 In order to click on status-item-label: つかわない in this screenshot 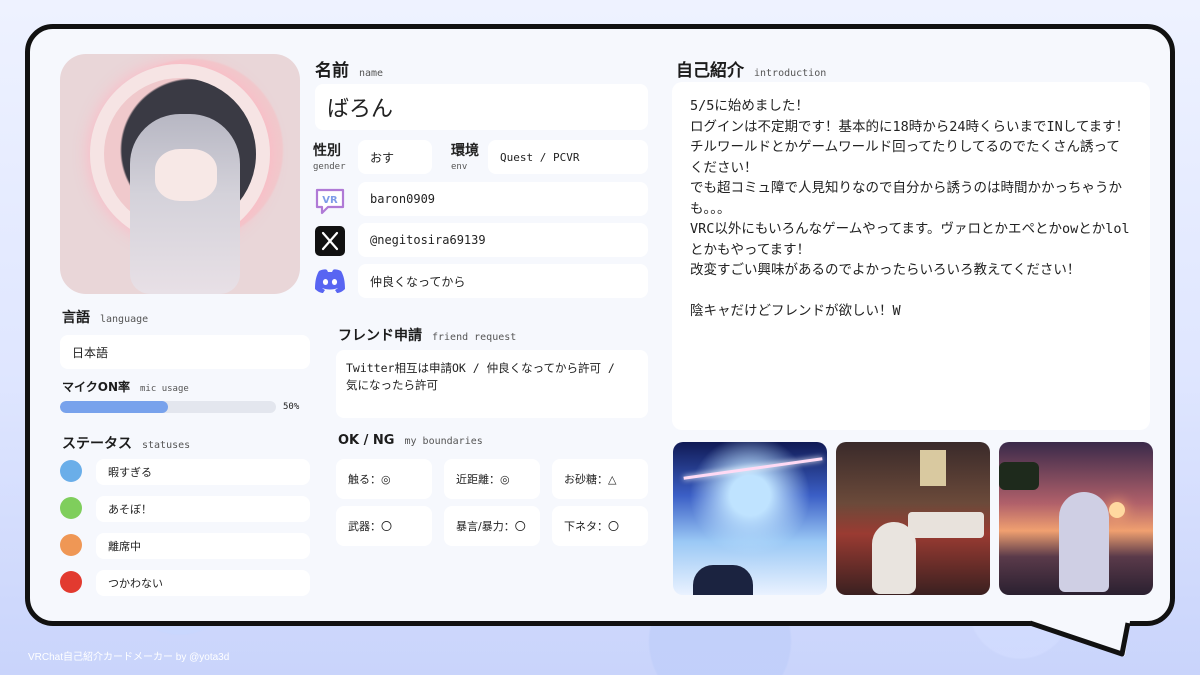, I will do `click(203, 583)`.